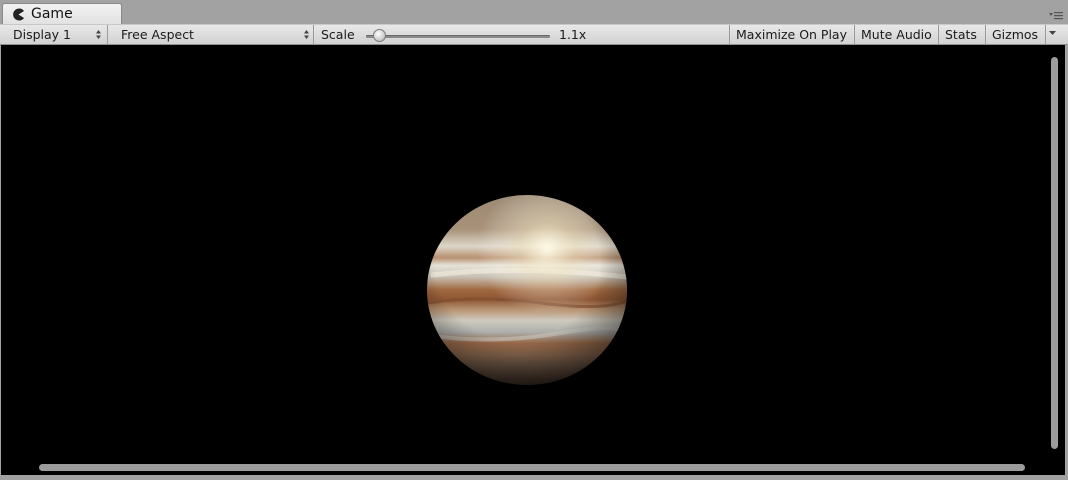 The width and height of the screenshot is (1068, 480). I want to click on maximize-label: Maximize On Play, so click(791, 34).